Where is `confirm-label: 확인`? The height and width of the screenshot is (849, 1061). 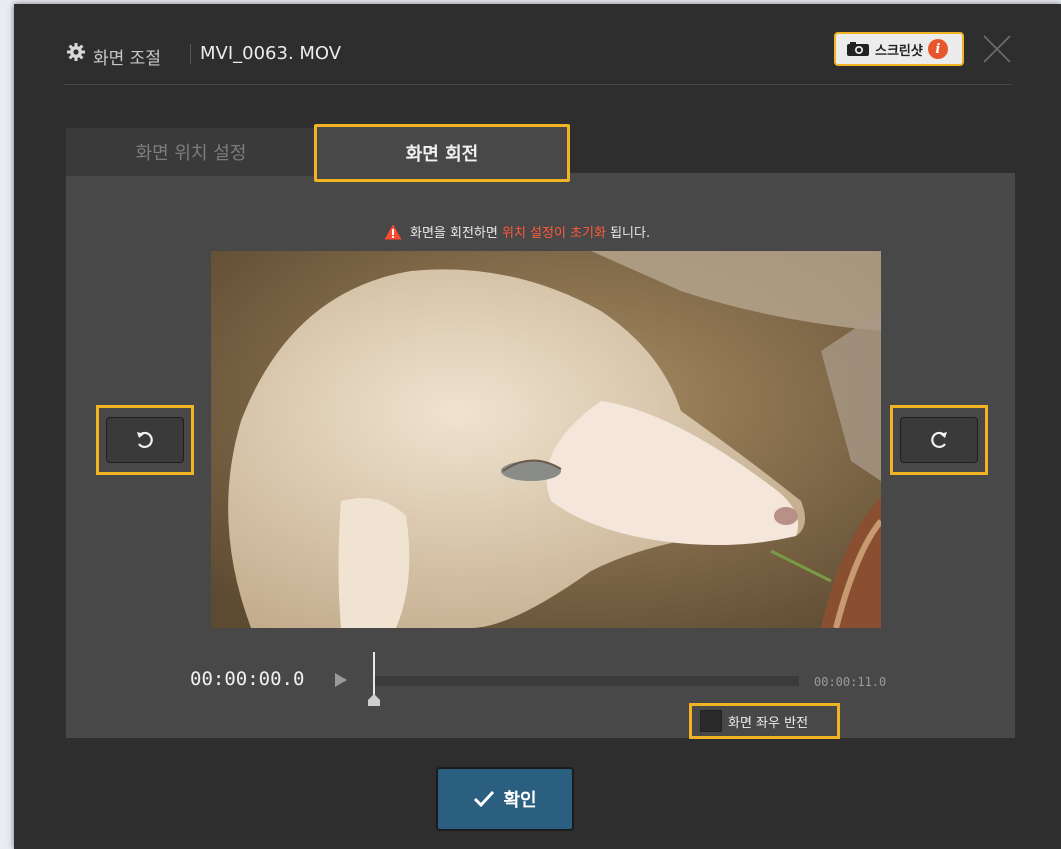 confirm-label: 확인 is located at coordinates (520, 800).